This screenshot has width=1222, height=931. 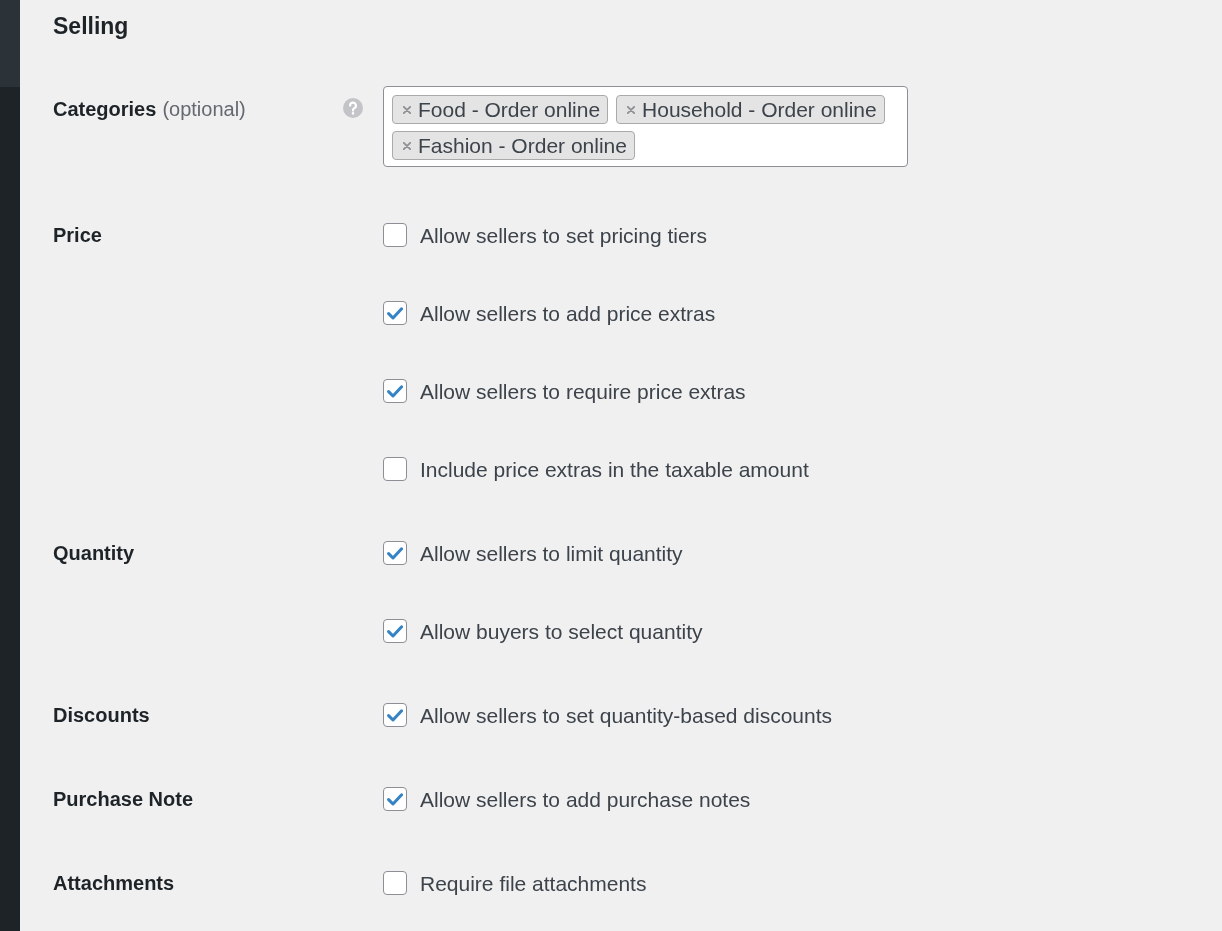 What do you see at coordinates (91, 26) in the screenshot?
I see `section-heading: Selling` at bounding box center [91, 26].